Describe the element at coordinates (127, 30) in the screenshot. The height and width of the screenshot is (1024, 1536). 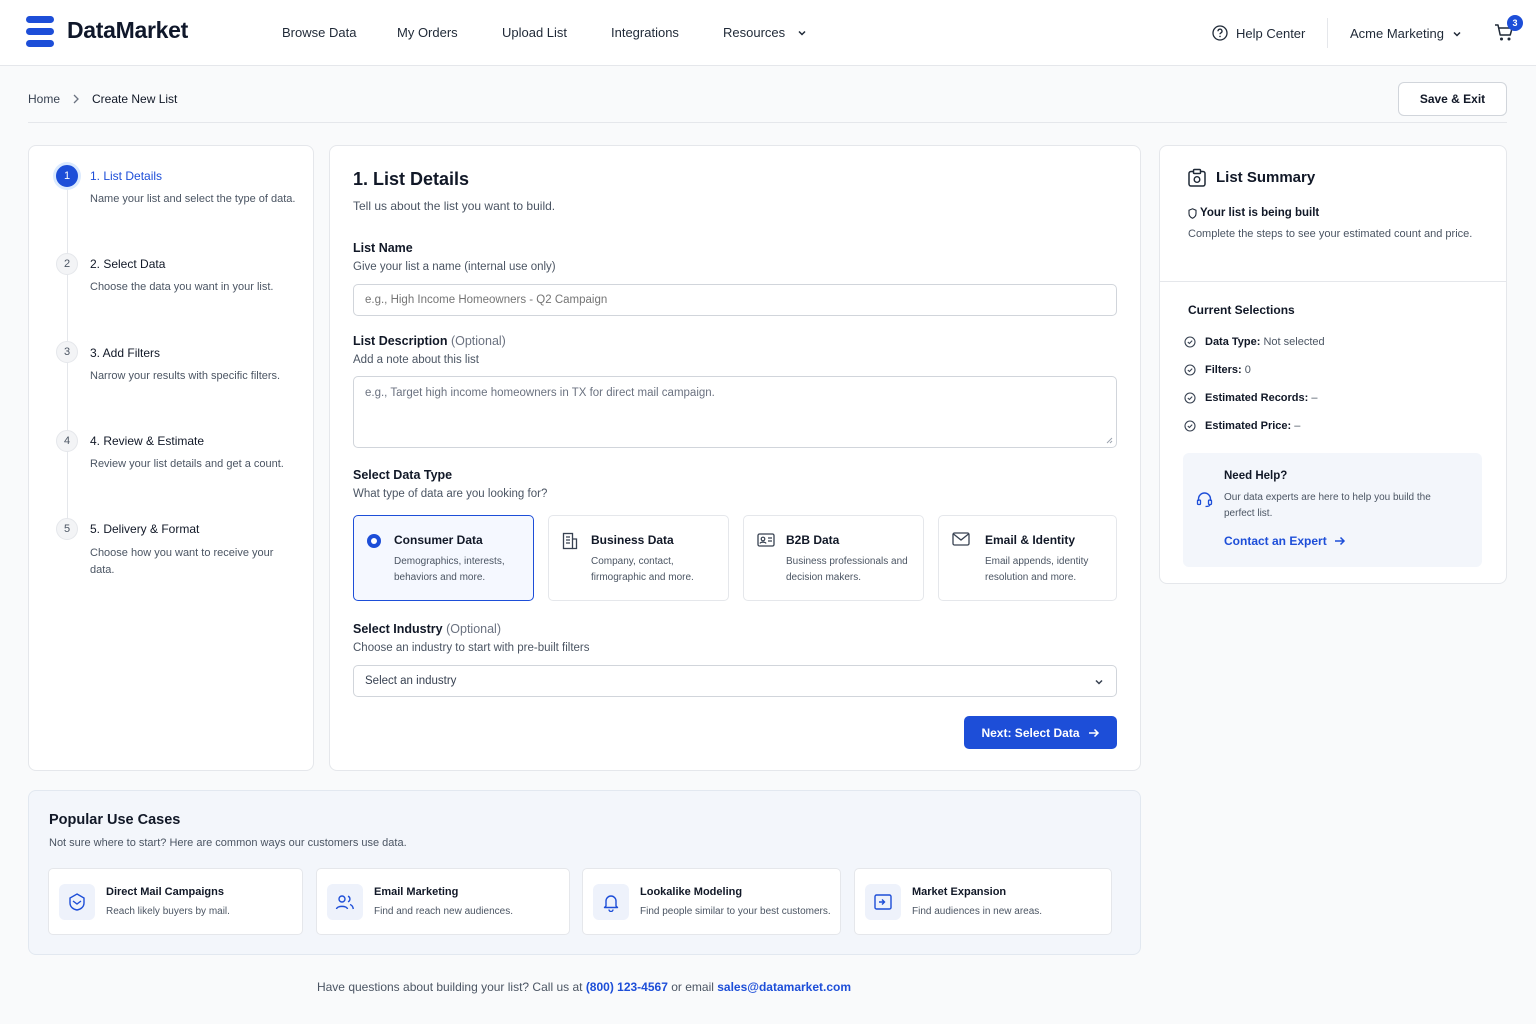
I see `brand-name: DataMarket` at that location.